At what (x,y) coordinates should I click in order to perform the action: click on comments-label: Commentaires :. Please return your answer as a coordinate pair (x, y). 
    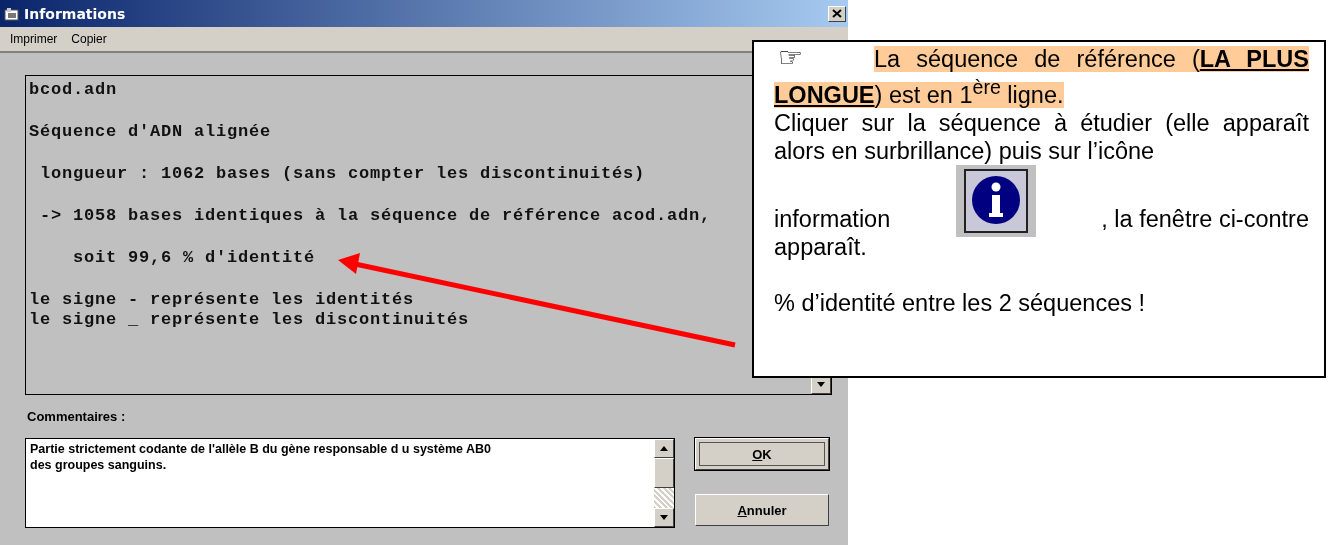
    Looking at the image, I should click on (77, 416).